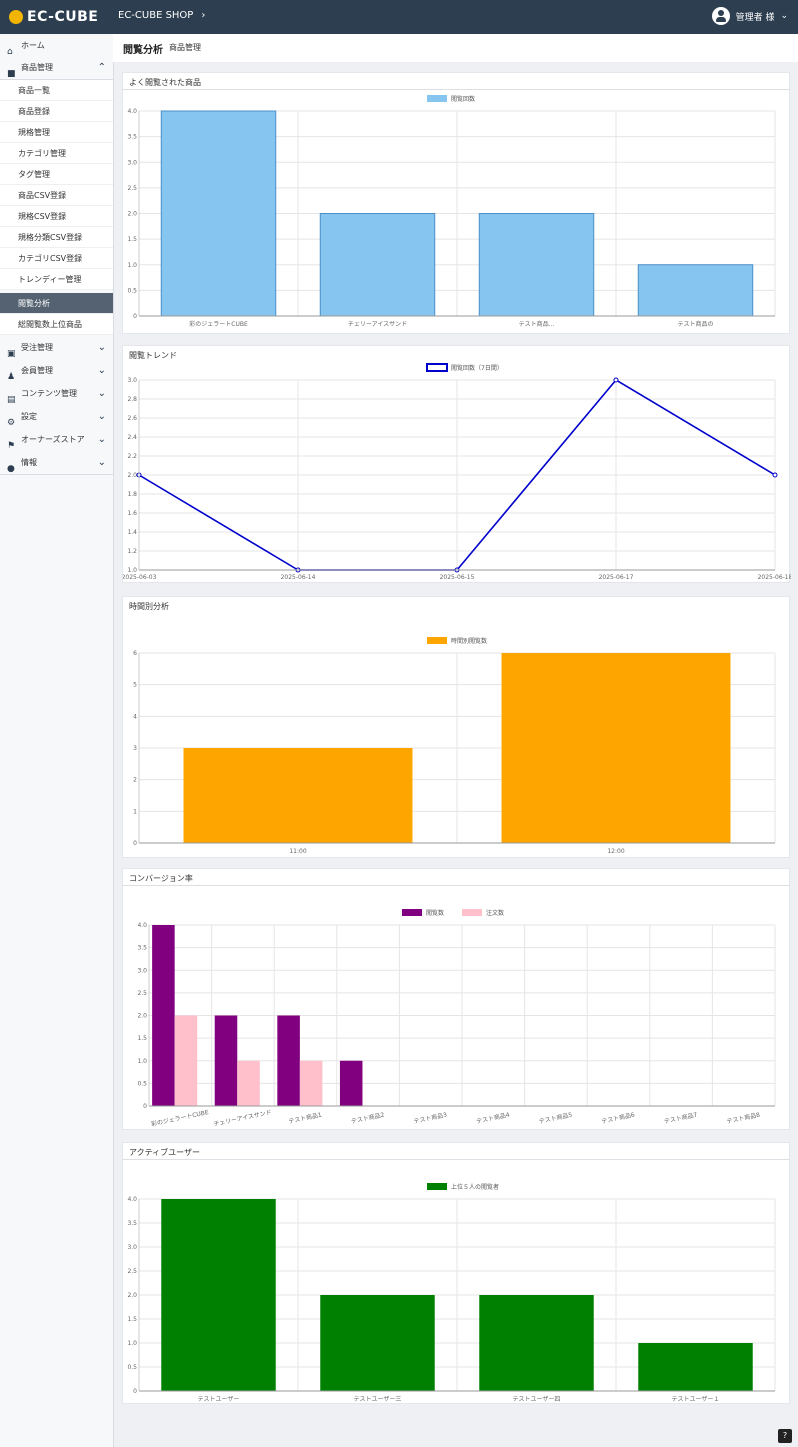 This screenshot has height=1447, width=798. I want to click on sub-item-product-register: 商品登録, so click(56, 111).